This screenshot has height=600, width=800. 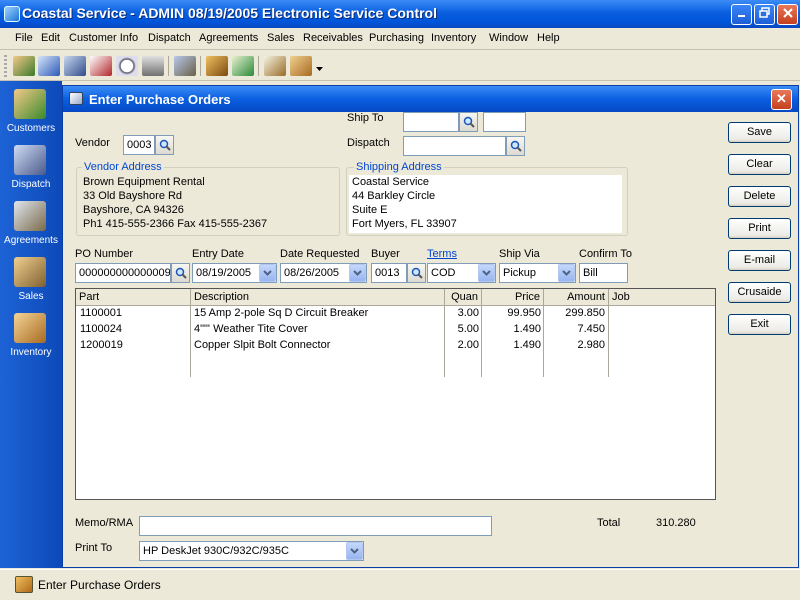 What do you see at coordinates (153, 66) in the screenshot?
I see `printer-icon` at bounding box center [153, 66].